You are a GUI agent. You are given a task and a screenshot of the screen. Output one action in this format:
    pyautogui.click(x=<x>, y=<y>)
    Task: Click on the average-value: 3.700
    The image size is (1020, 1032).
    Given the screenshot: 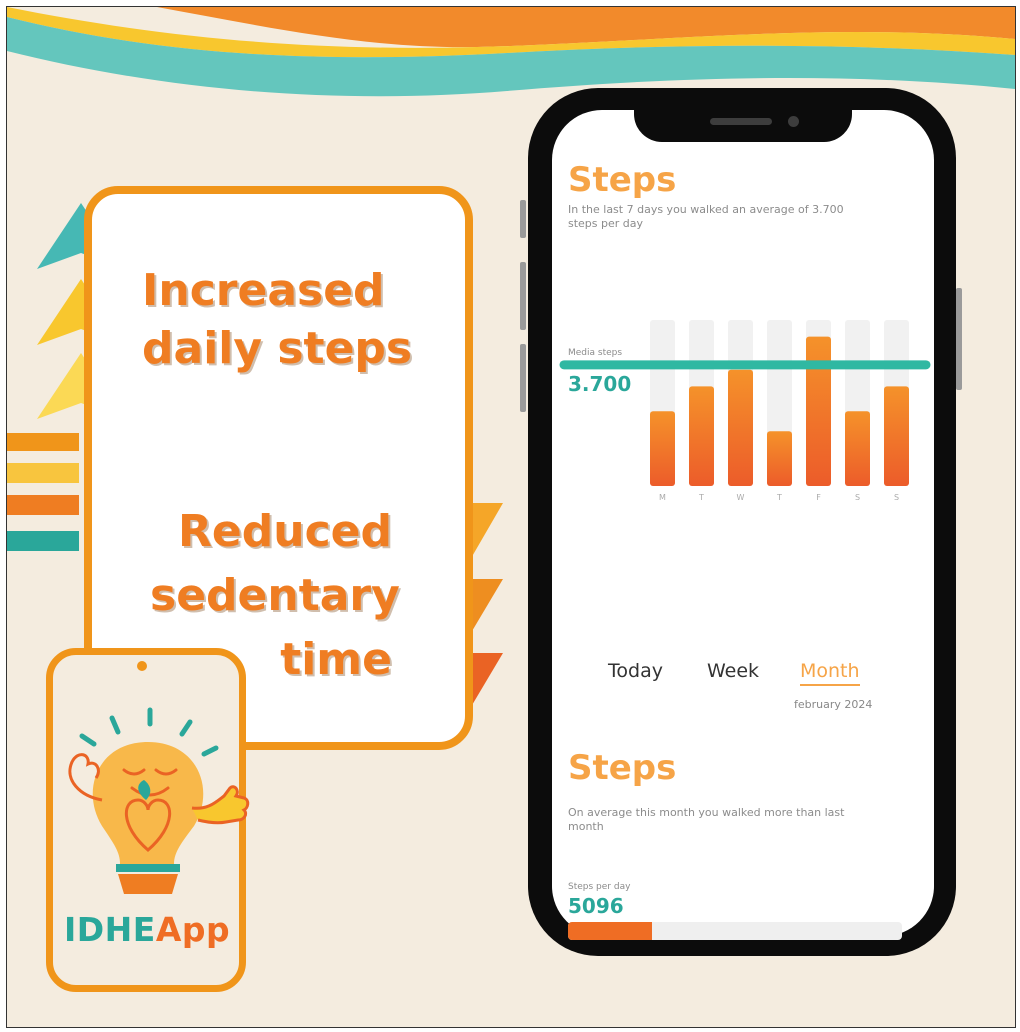 What is the action you would take?
    pyautogui.click(x=600, y=384)
    